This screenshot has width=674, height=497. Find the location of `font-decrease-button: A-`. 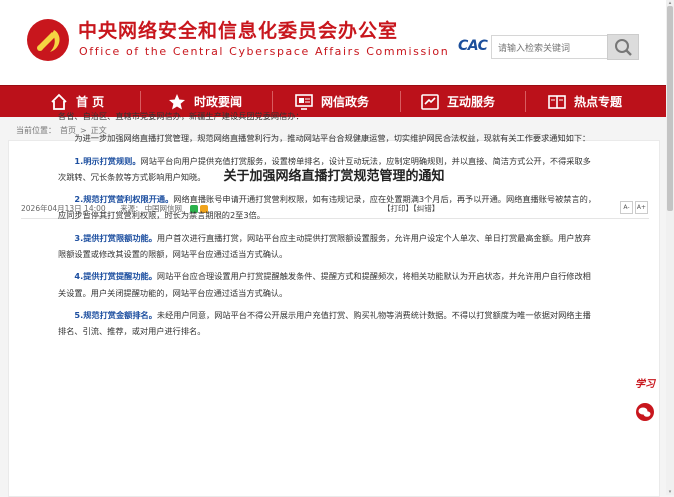

font-decrease-button: A- is located at coordinates (626, 207).